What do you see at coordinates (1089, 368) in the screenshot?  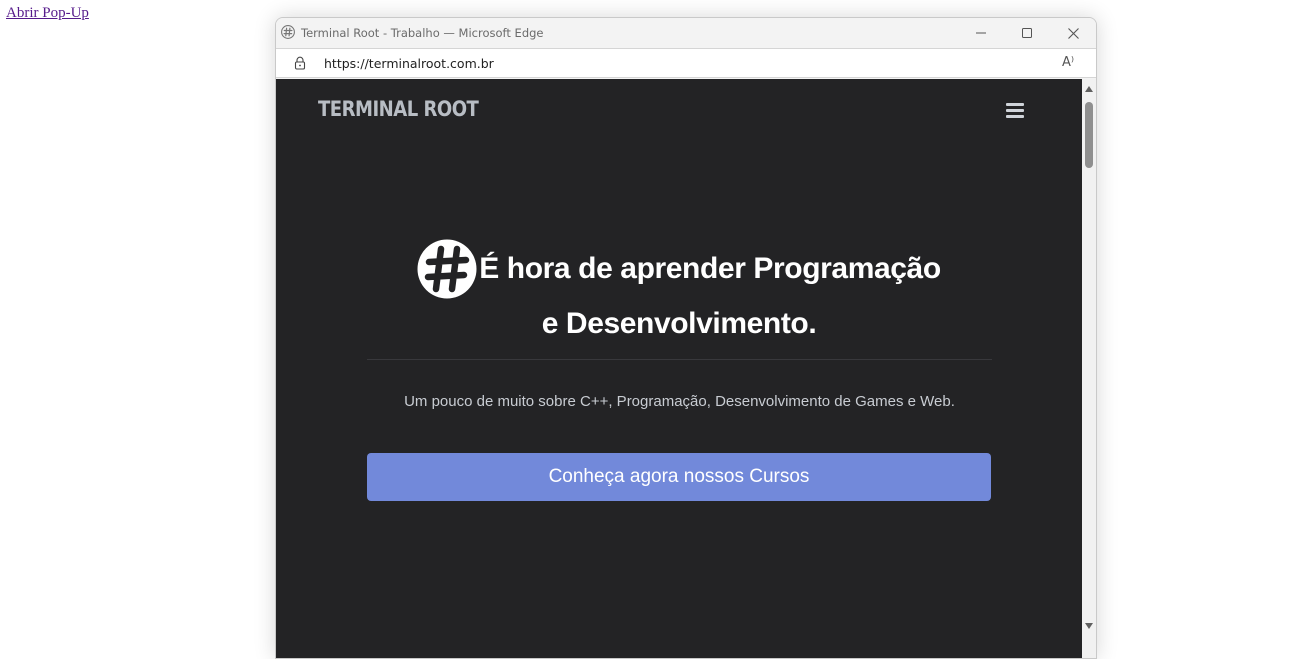 I see `vertical-scrollbar` at bounding box center [1089, 368].